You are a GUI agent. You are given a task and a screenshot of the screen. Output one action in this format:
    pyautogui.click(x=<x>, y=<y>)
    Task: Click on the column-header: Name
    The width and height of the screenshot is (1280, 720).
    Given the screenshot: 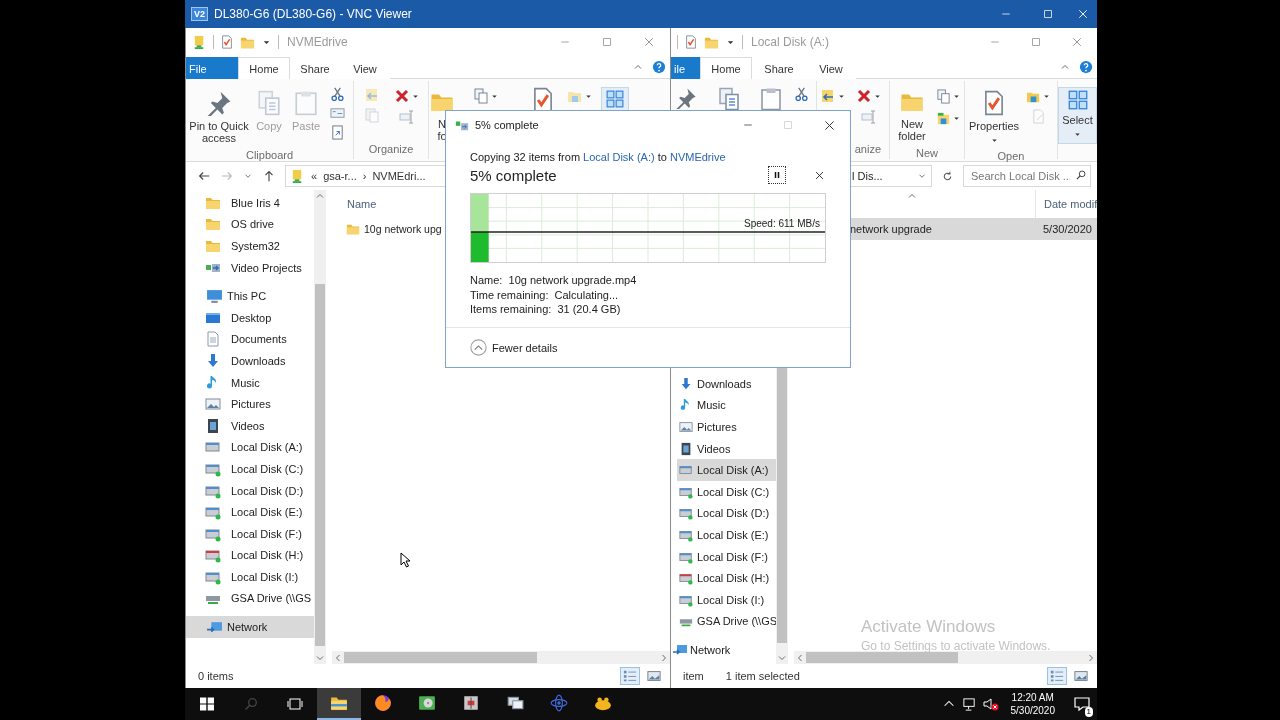 What is the action you would take?
    pyautogui.click(x=351, y=204)
    